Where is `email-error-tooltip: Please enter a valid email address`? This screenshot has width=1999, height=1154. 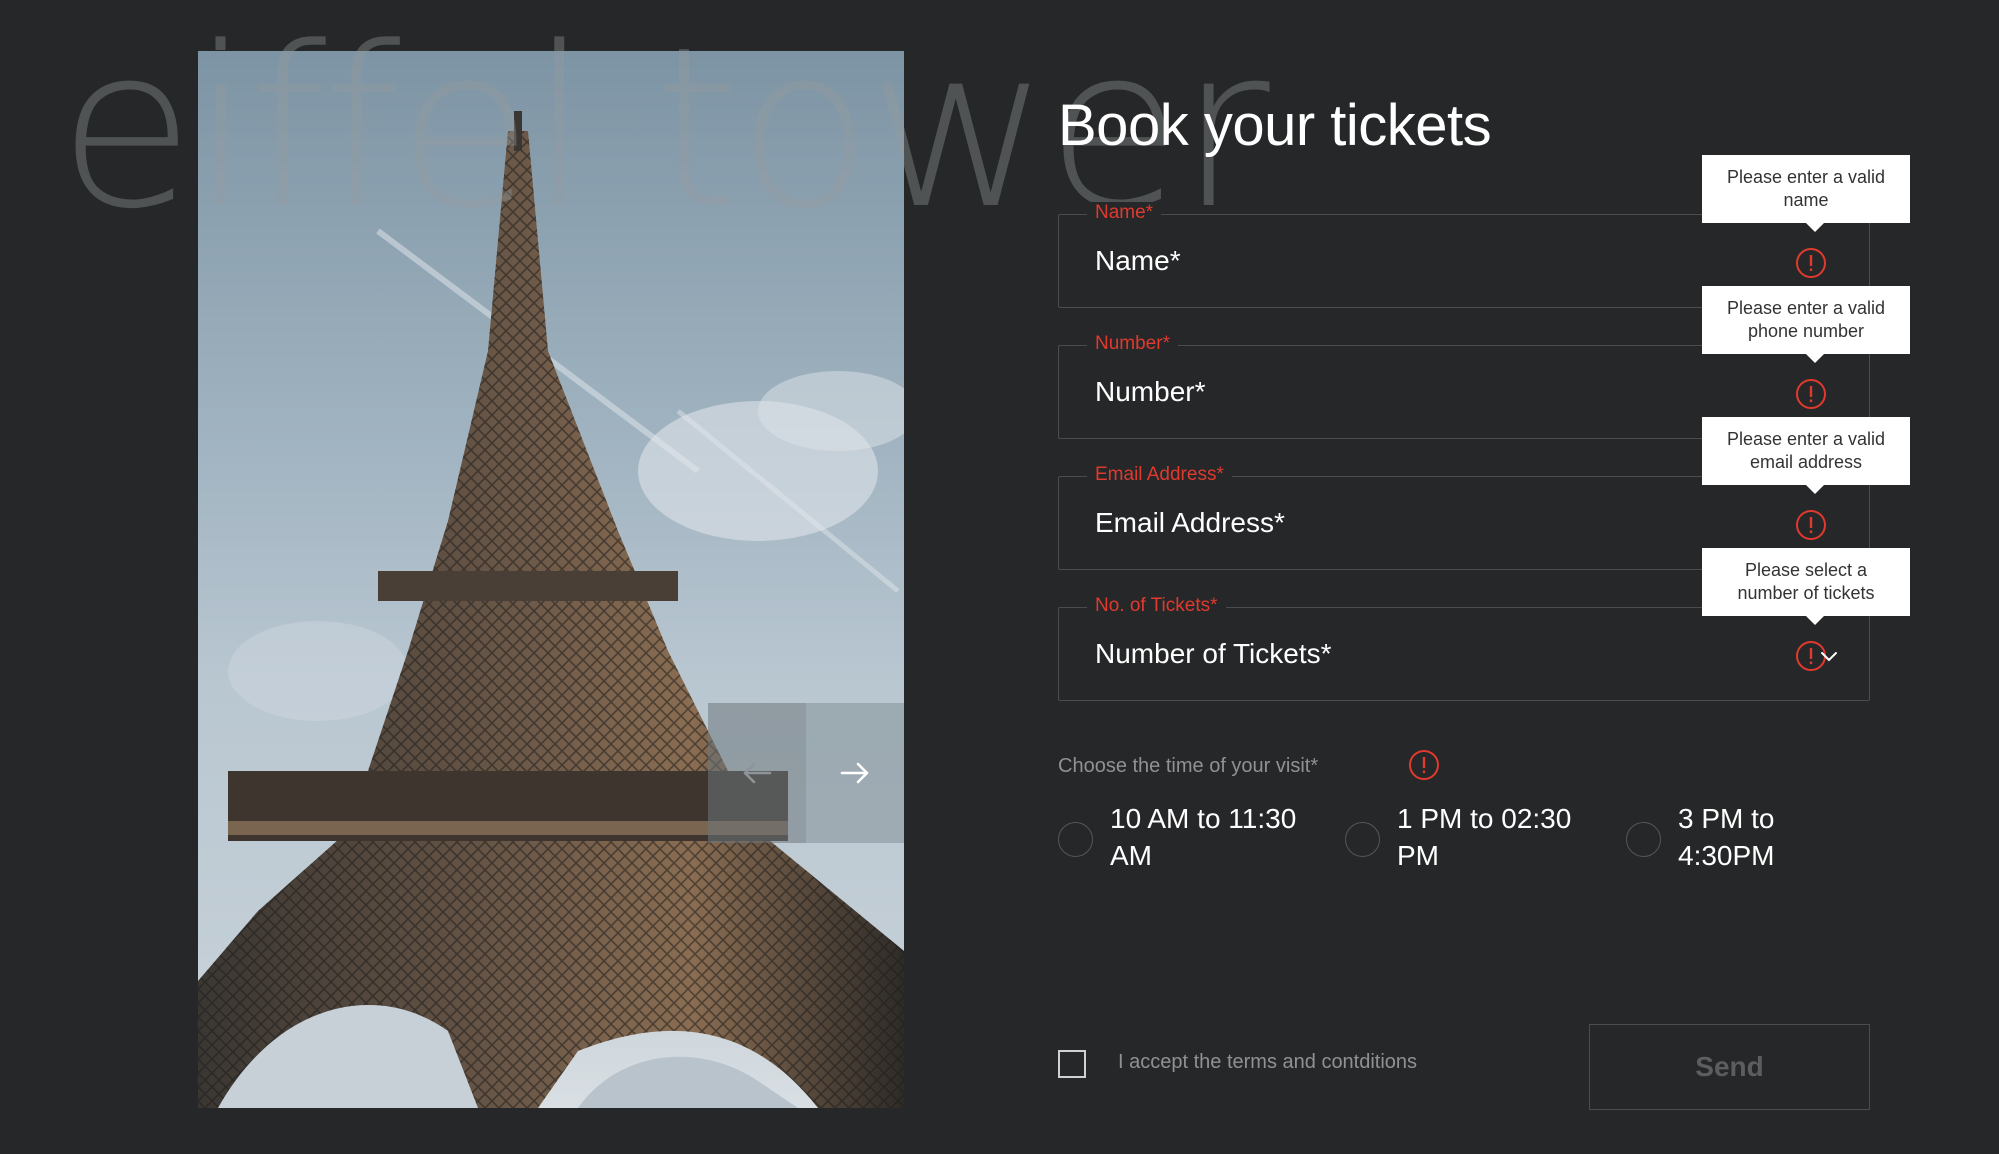 email-error-tooltip: Please enter a valid email address is located at coordinates (1806, 455).